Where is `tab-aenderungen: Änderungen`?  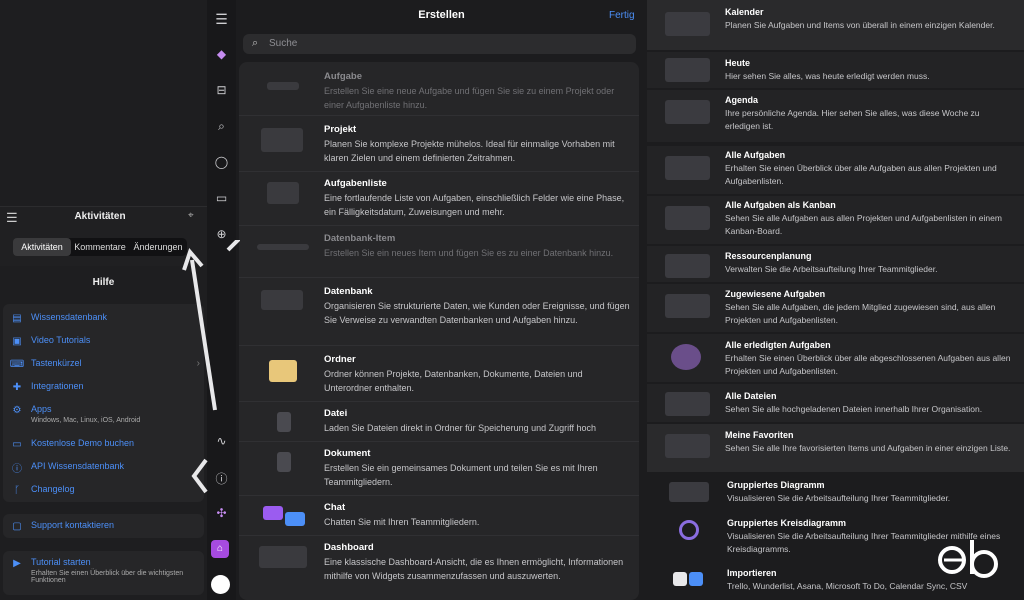 tab-aenderungen: Änderungen is located at coordinates (158, 247).